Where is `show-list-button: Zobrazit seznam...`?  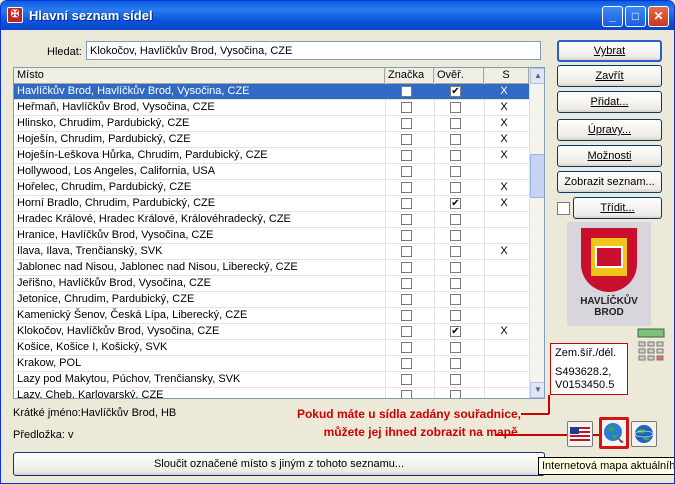 show-list-button: Zobrazit seznam... is located at coordinates (609, 182).